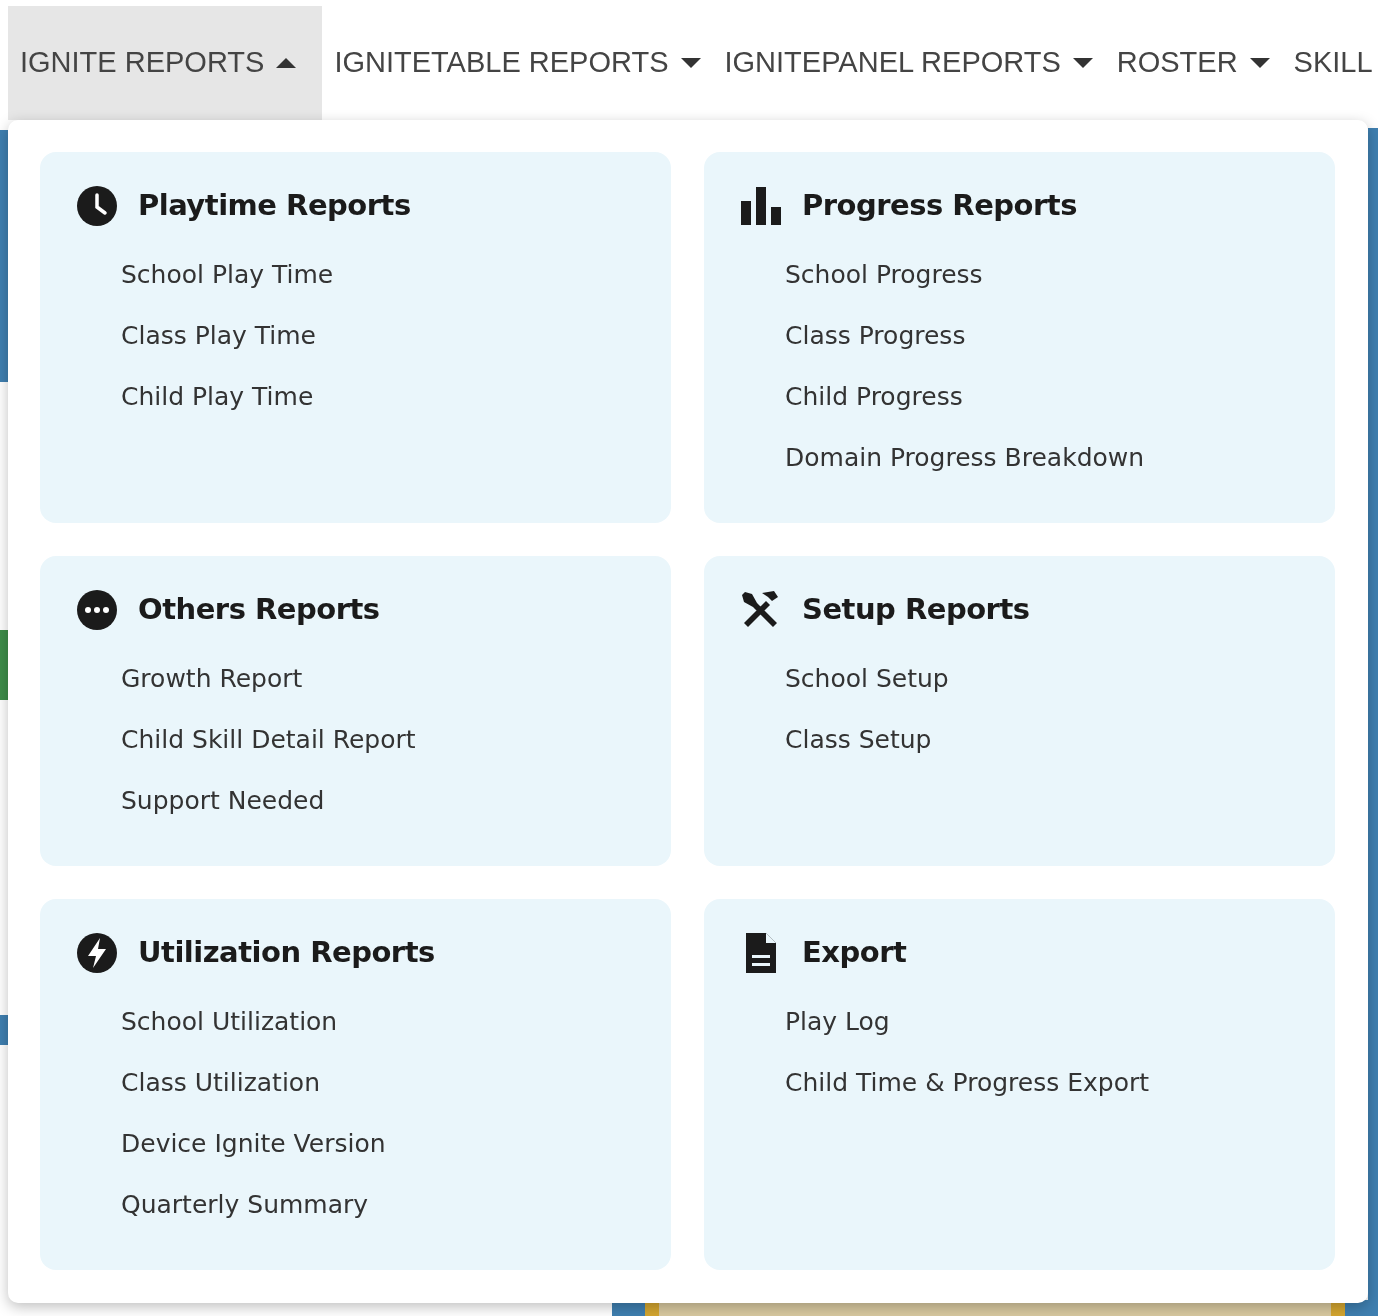 The width and height of the screenshot is (1378, 1316). I want to click on report-link: Child Time & Progress Export, so click(967, 1082).